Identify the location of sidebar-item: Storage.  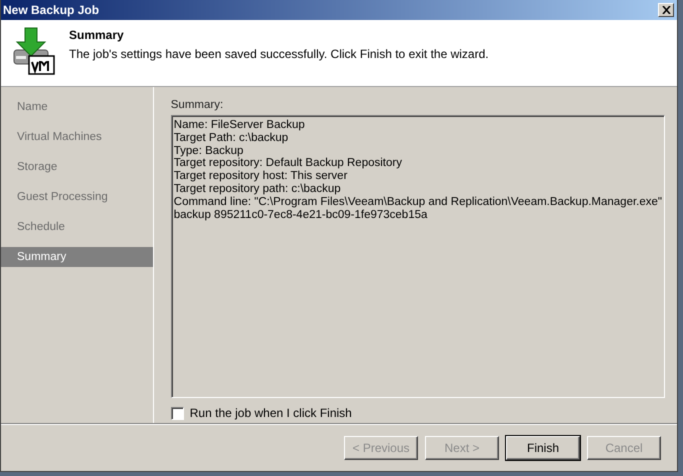
(77, 167).